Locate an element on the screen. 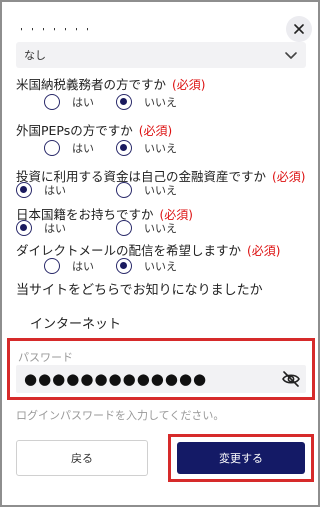  radio-direct-mail-no: いいえ is located at coordinates (146, 266).